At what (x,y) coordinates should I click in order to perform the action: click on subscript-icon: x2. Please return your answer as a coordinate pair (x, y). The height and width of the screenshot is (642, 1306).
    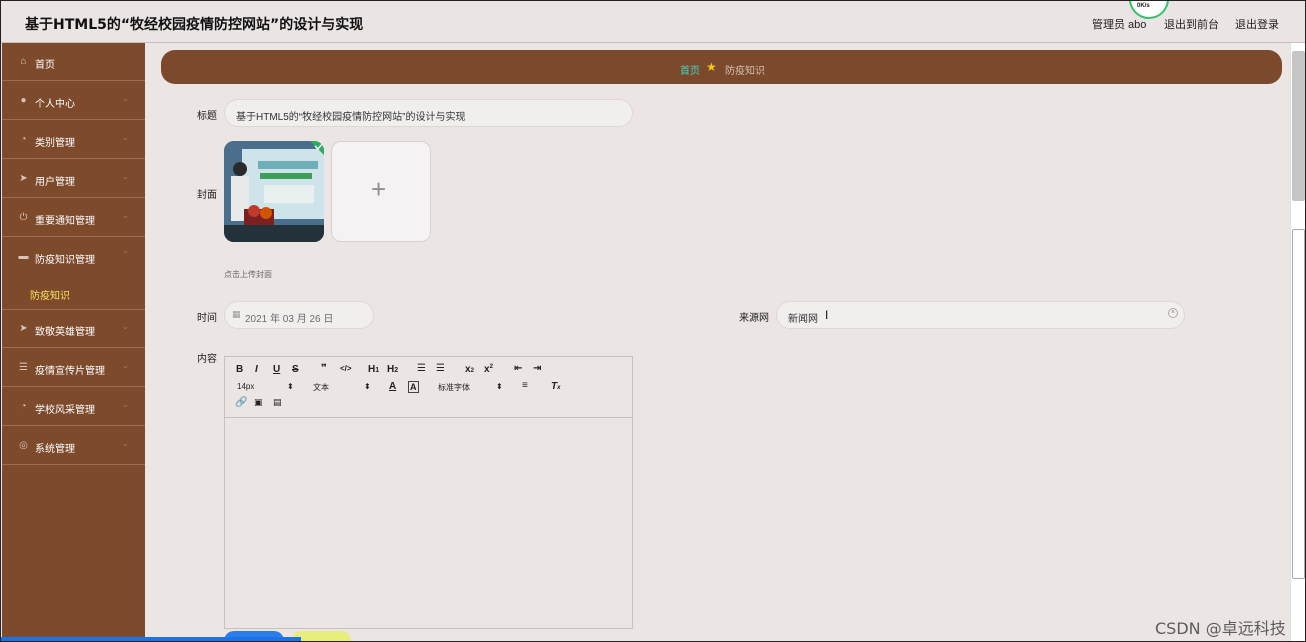
    Looking at the image, I should click on (469, 369).